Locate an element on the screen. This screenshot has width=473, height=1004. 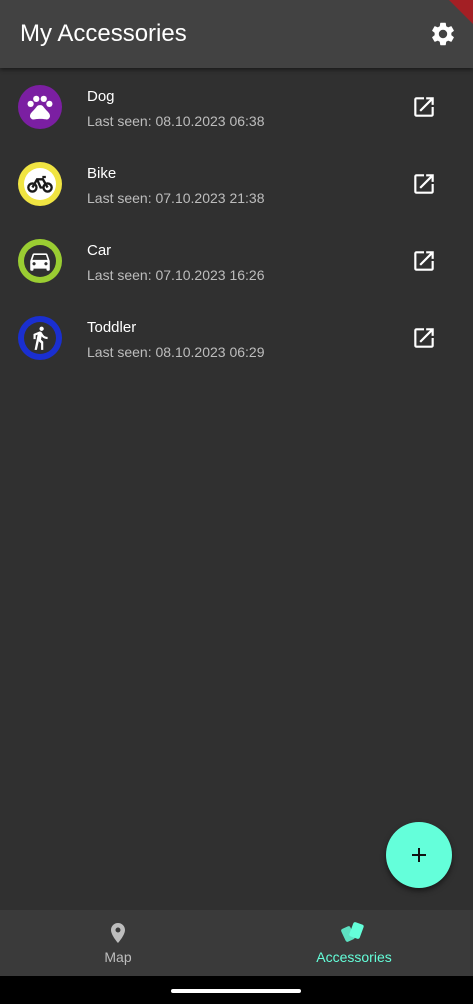
map-pin-icon is located at coordinates (118, 933).